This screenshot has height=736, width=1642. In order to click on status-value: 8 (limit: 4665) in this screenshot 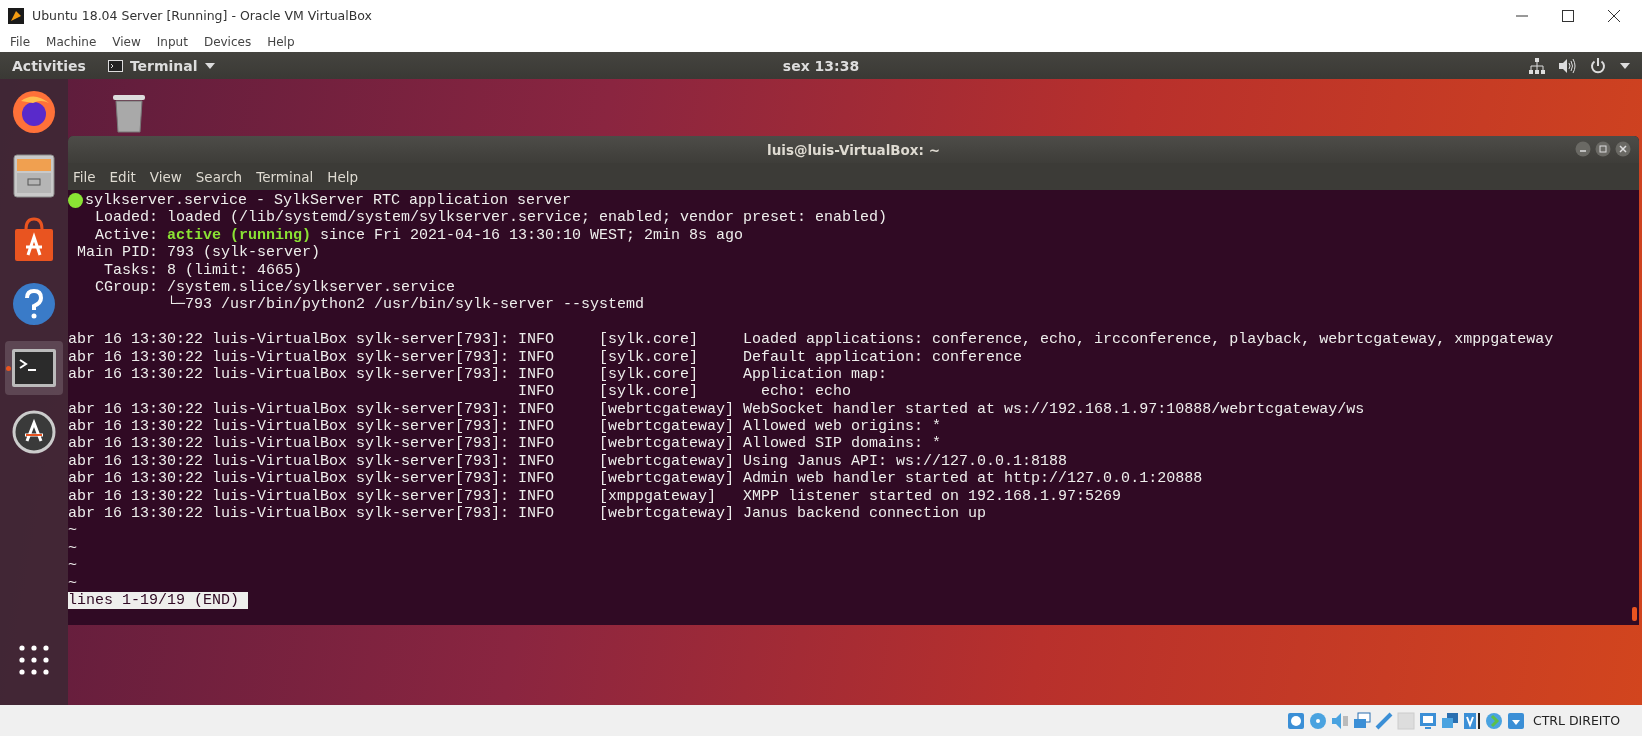, I will do `click(235, 270)`.